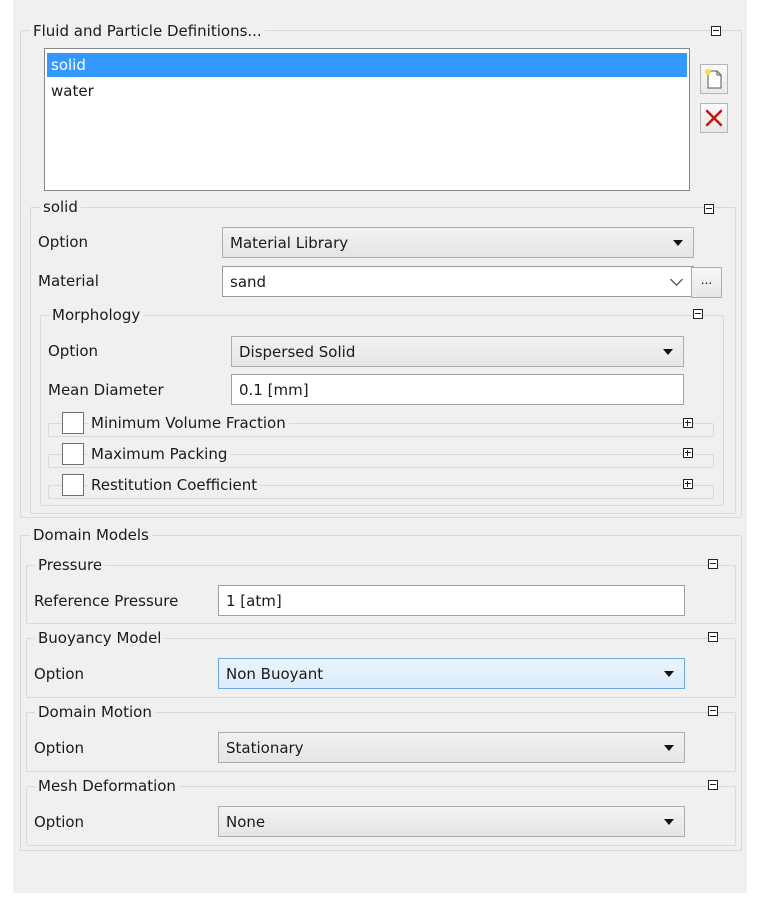 Image resolution: width=760 pixels, height=903 pixels. Describe the element at coordinates (106, 601) in the screenshot. I see `reference-pressure-label: Reference Pressure` at that location.